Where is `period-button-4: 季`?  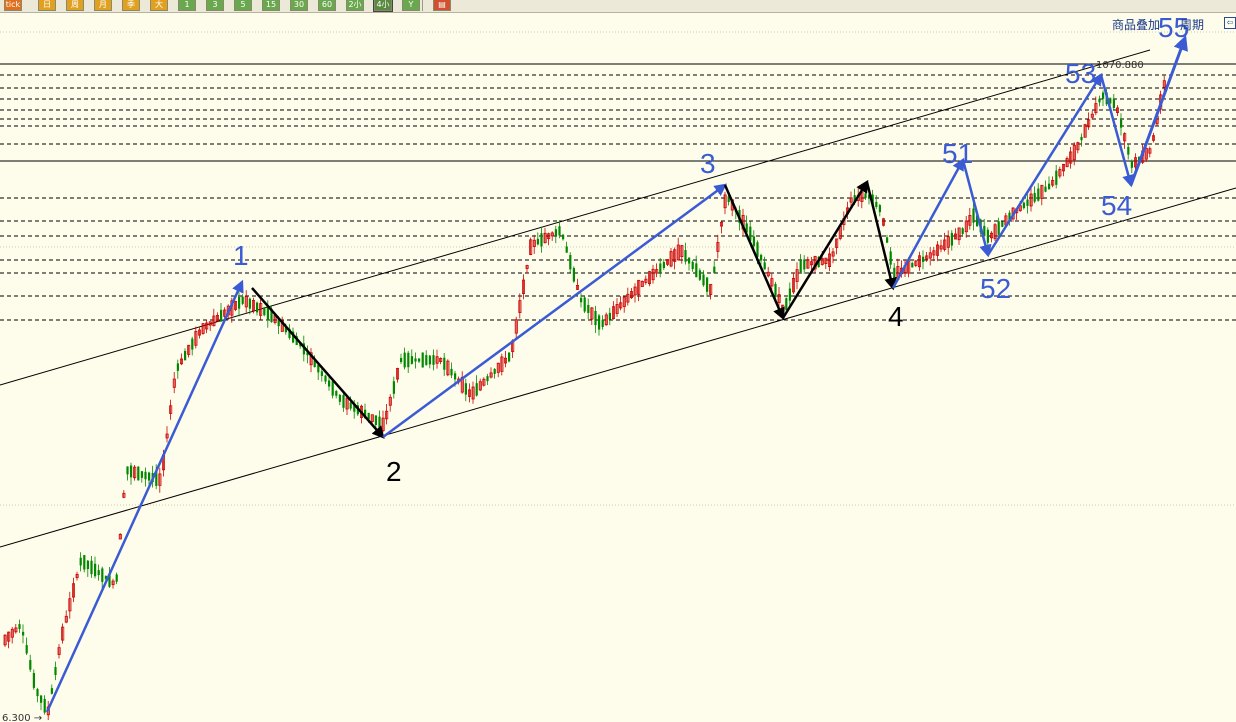 period-button-4: 季 is located at coordinates (131, 5).